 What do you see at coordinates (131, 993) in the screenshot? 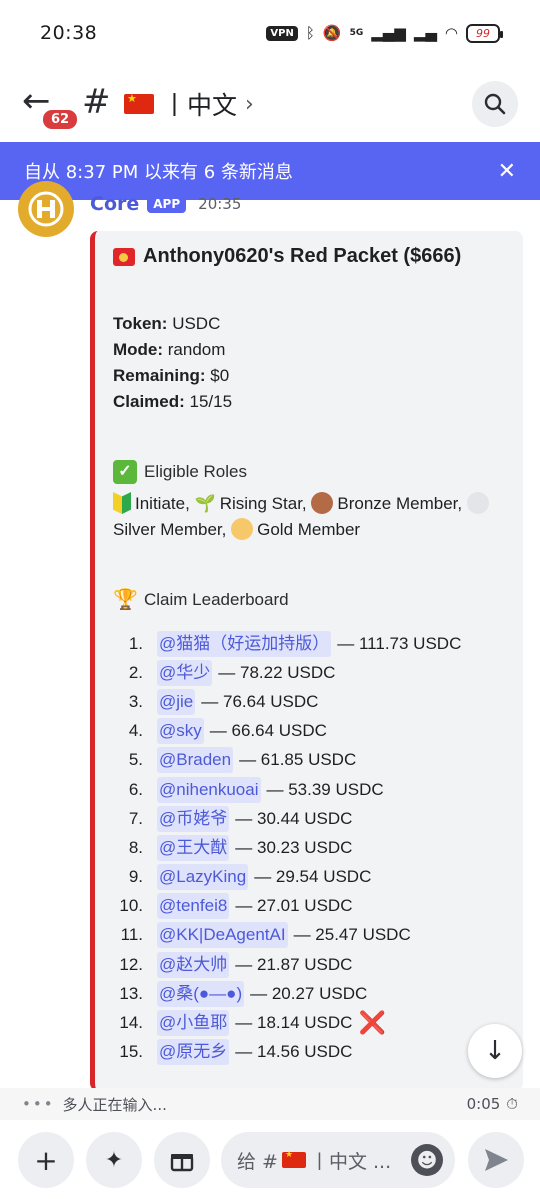
I see `rank-number: 13.` at bounding box center [131, 993].